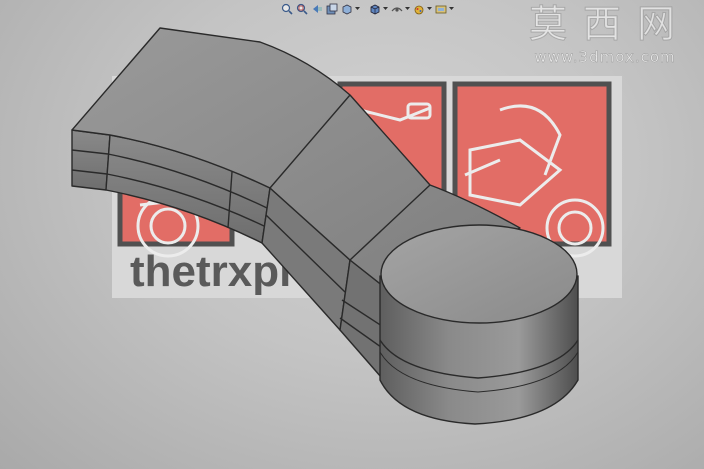  Describe the element at coordinates (286, 9) in the screenshot. I see `zoom-to-fit-icon` at that location.